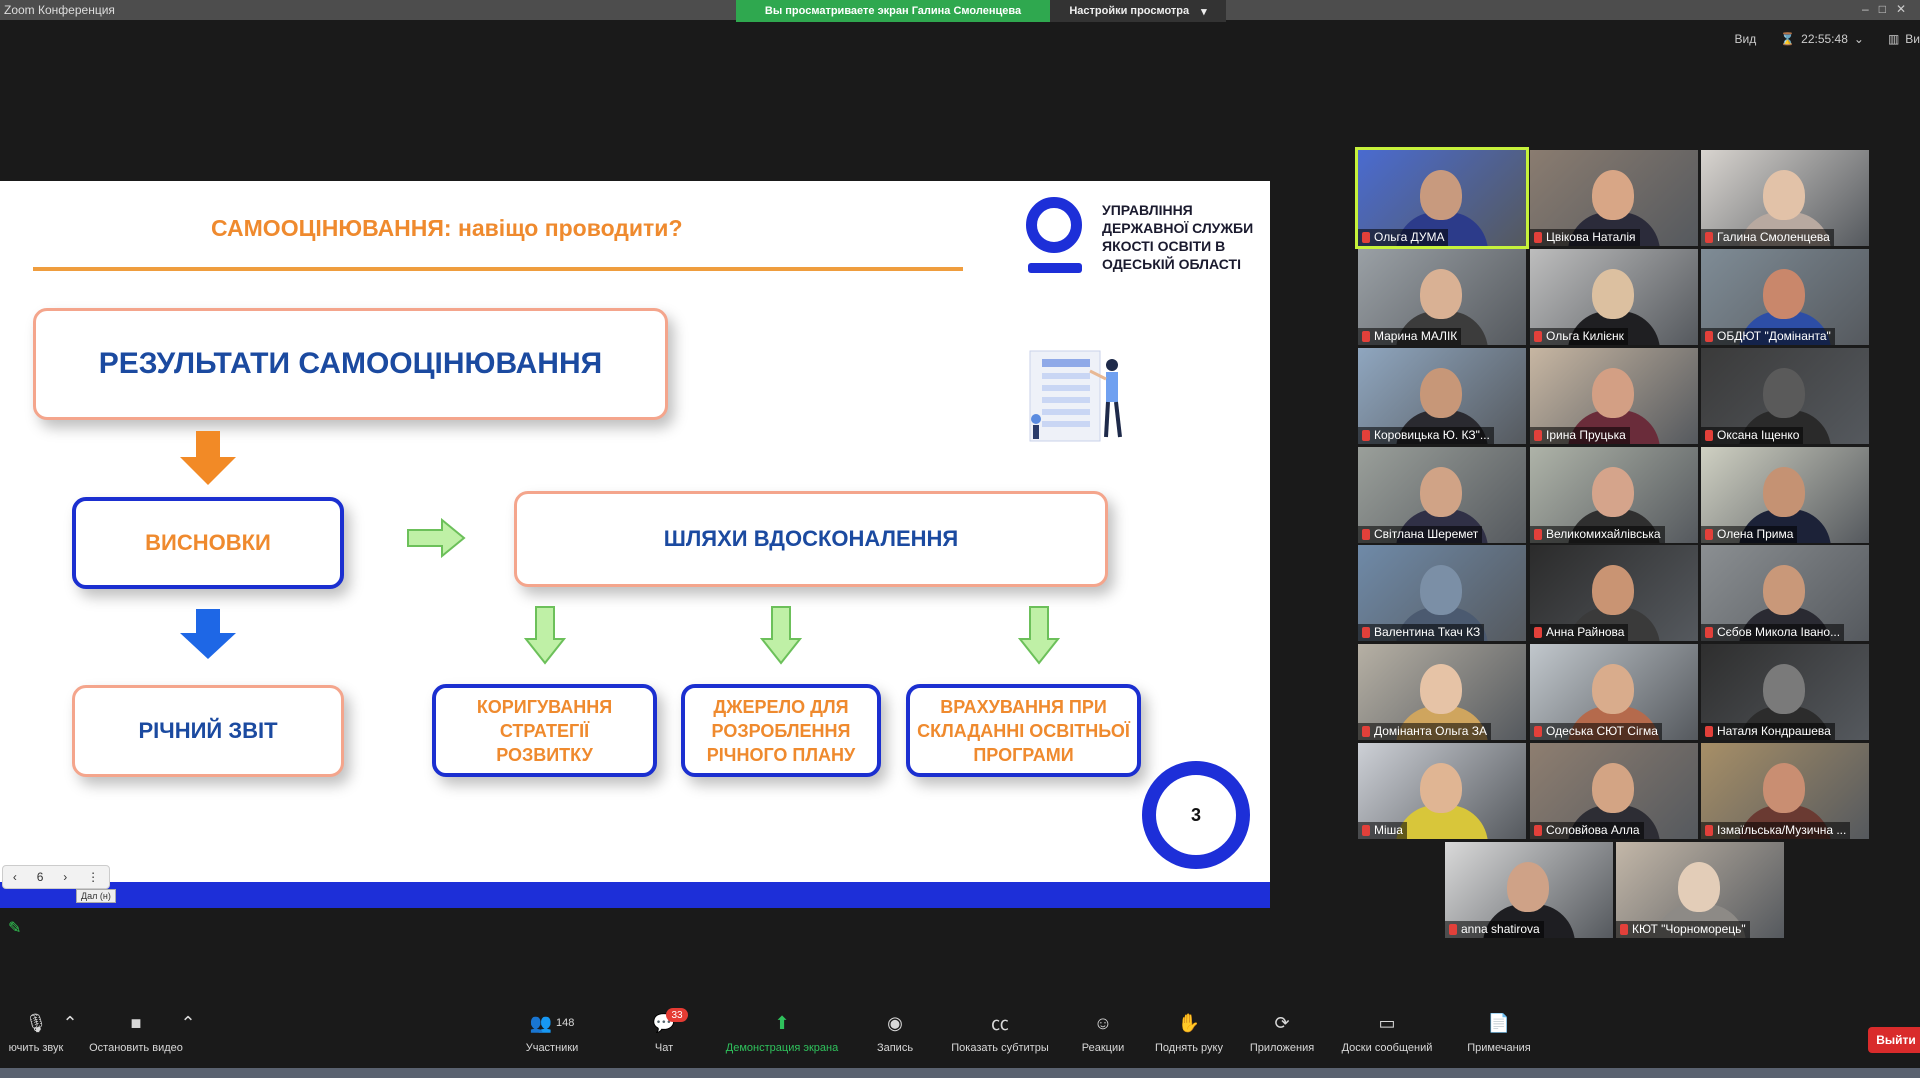  I want to click on slide-nav-page: 6, so click(40, 877).